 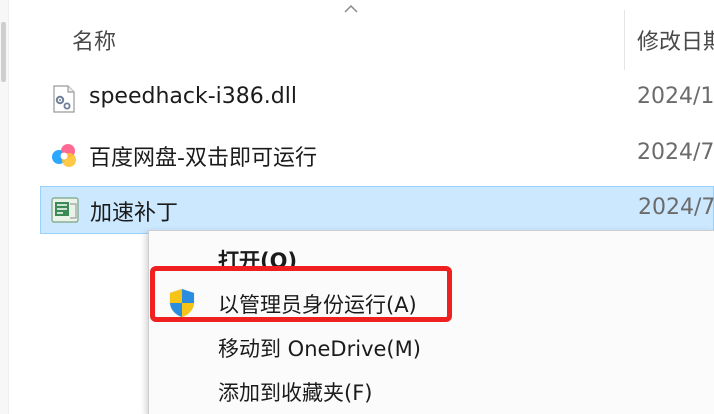 I want to click on baidu-netdisk-icon, so click(x=64, y=155).